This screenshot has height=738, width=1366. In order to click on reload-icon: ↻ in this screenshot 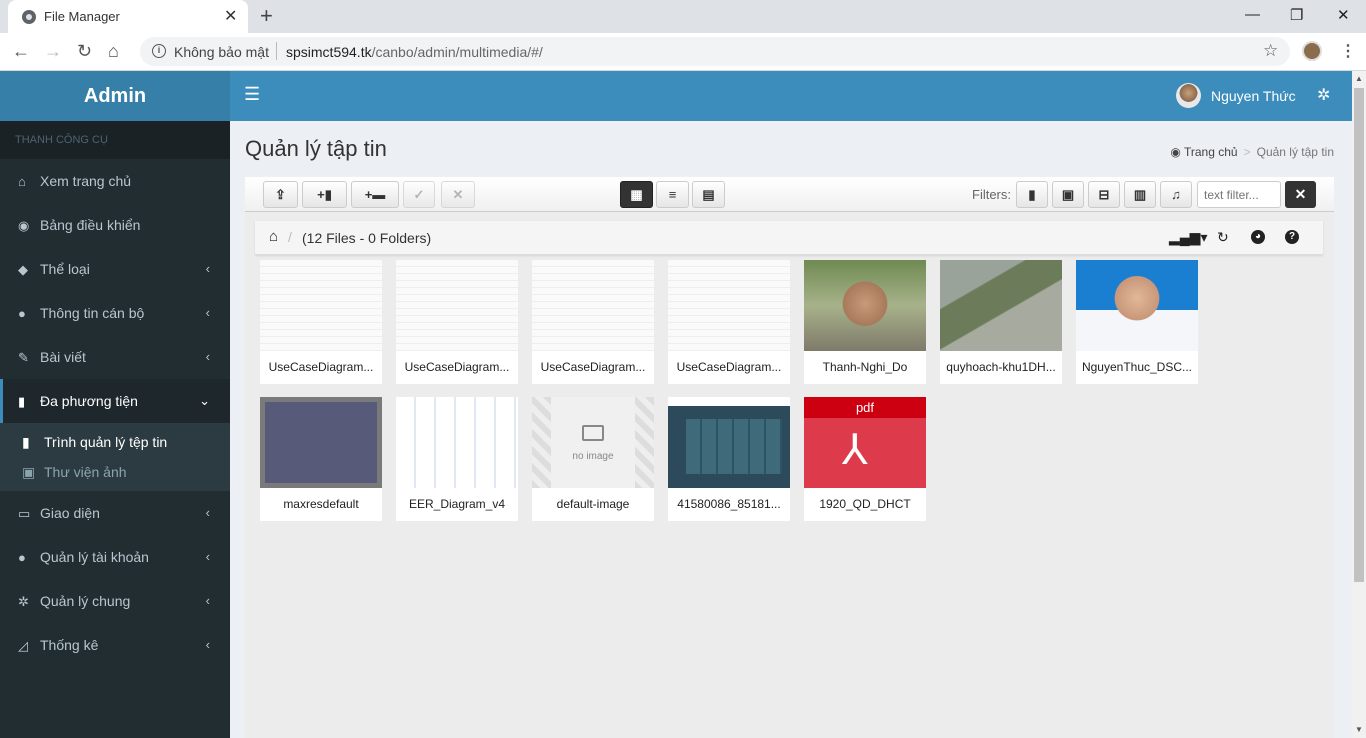, I will do `click(84, 51)`.